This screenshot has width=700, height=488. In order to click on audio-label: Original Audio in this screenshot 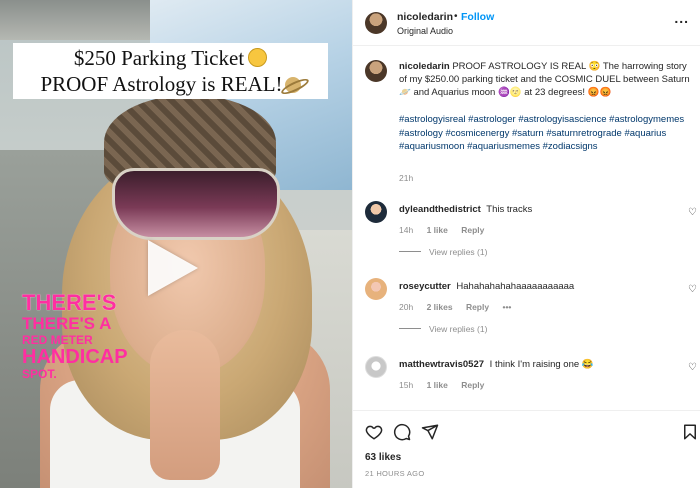, I will do `click(425, 31)`.